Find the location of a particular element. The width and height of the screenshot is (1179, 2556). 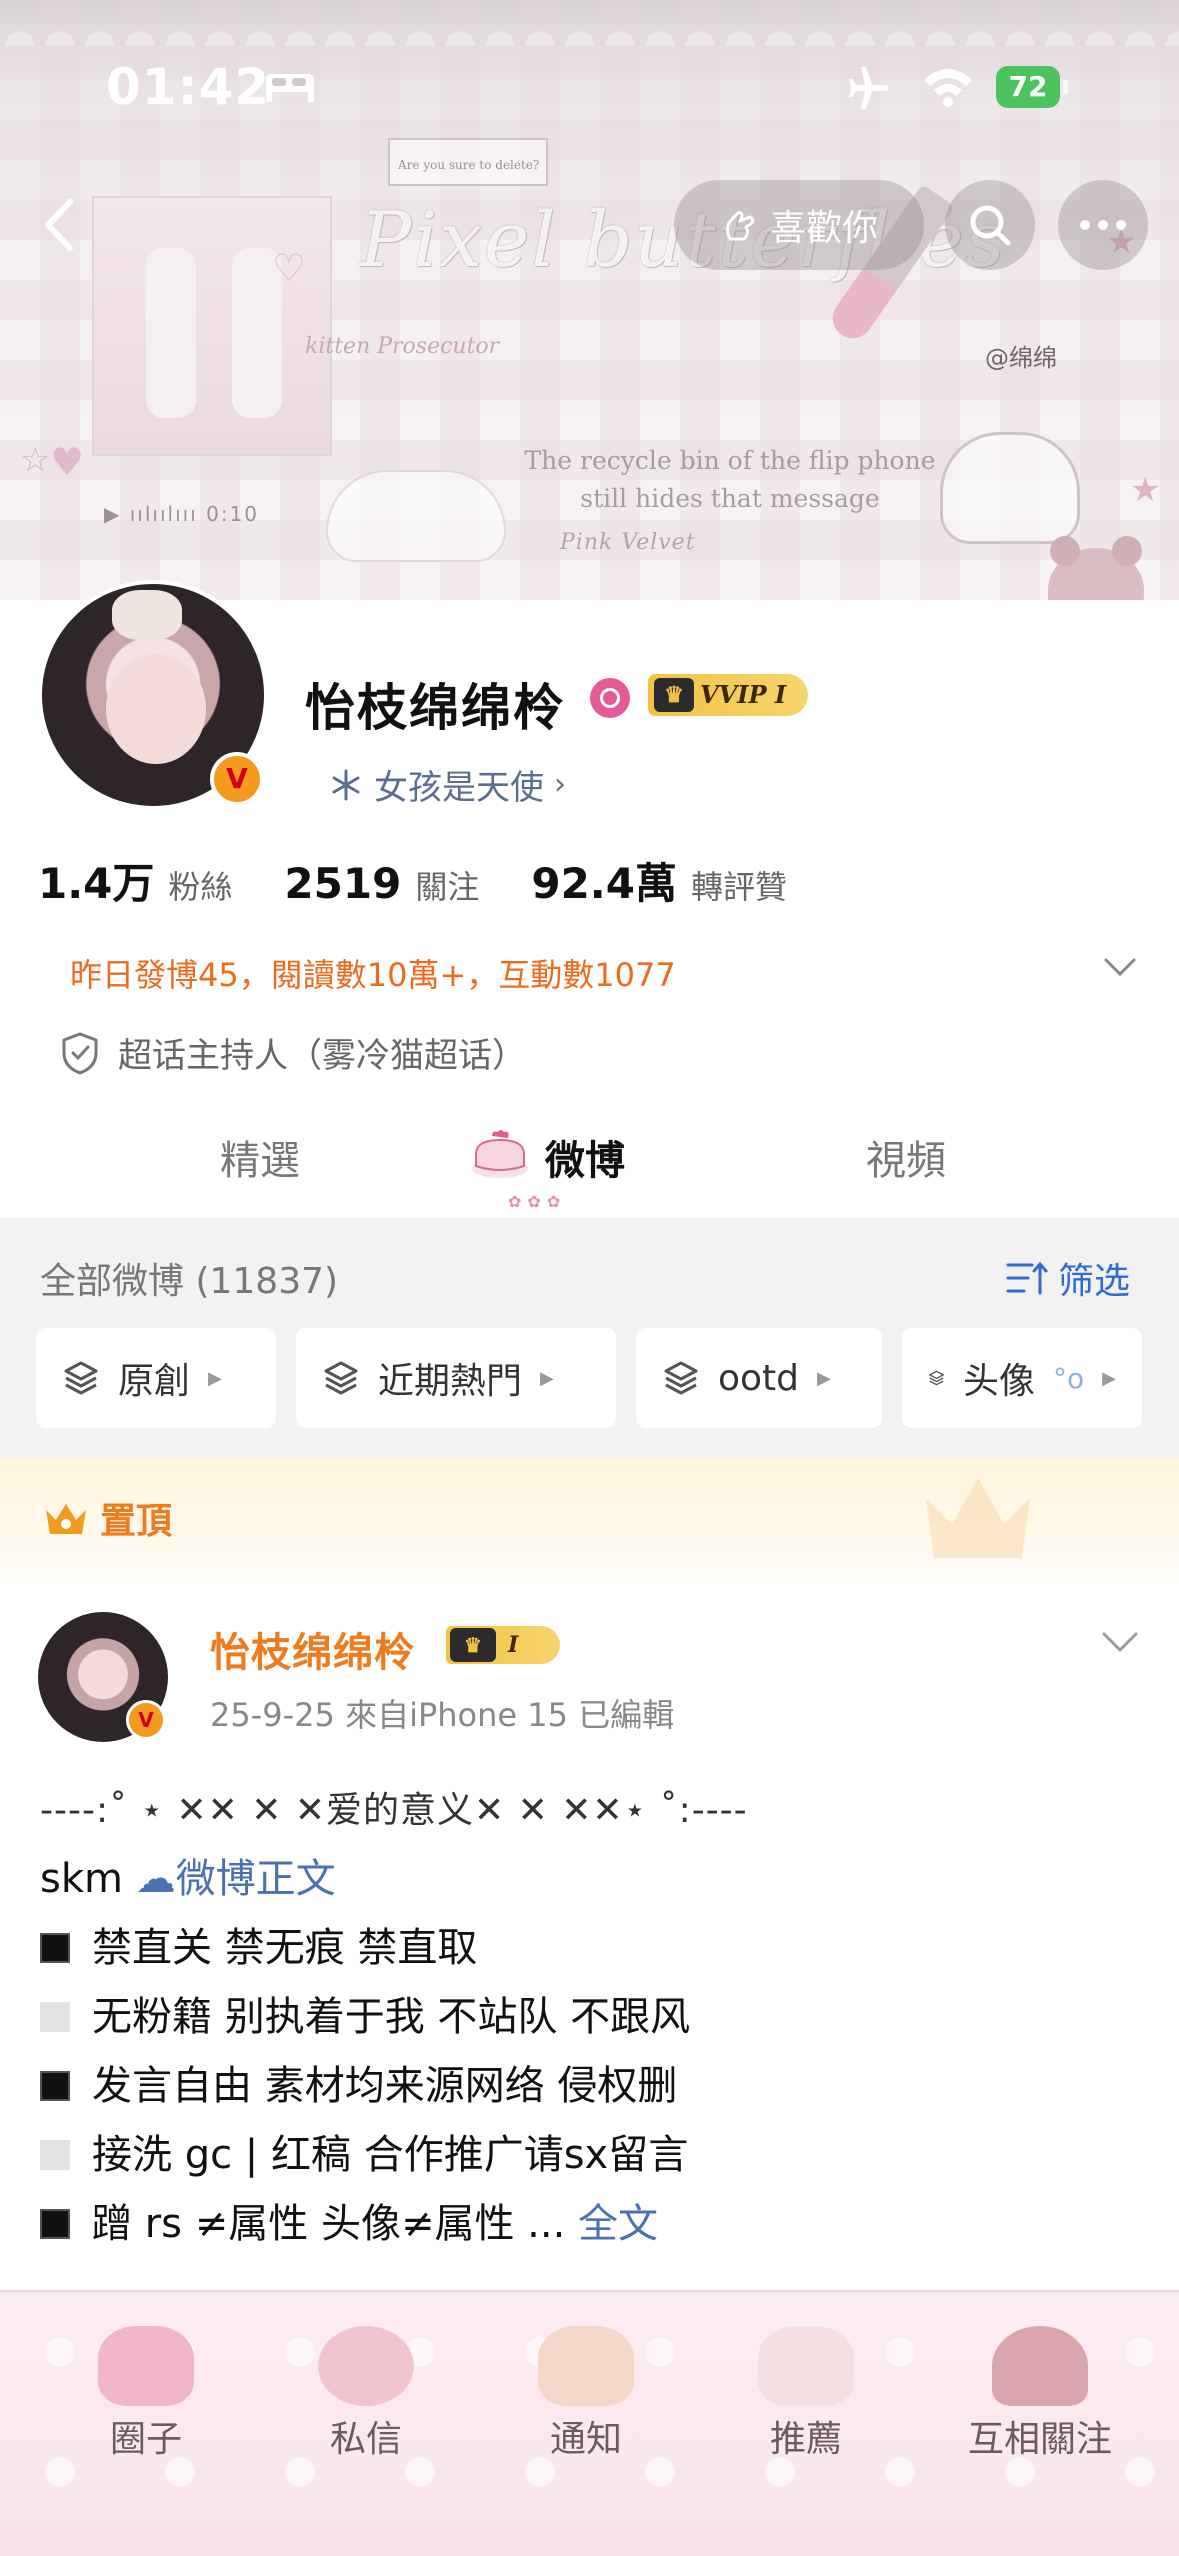

filter-button: 筛选 is located at coordinates (1068, 1278).